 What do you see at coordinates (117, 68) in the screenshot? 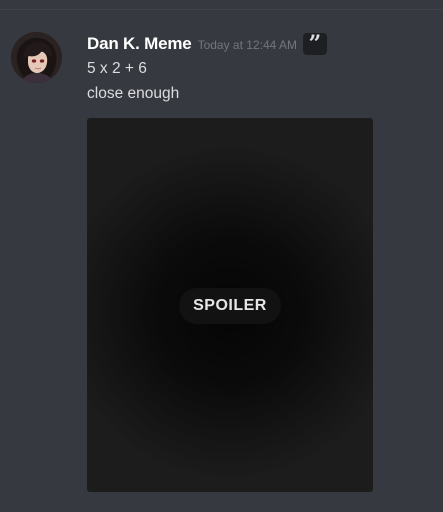
I see `message-line: 5 x 2 + 6` at bounding box center [117, 68].